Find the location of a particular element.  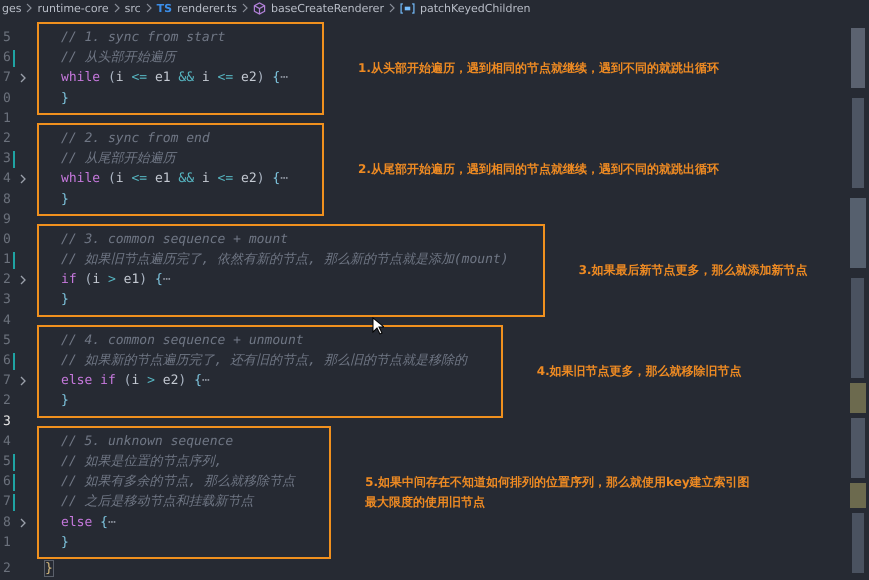

annotation-note: 1.从头部开始遍历，遇到相同的节点就继续，遇到不同的就跳出循环 is located at coordinates (538, 69).